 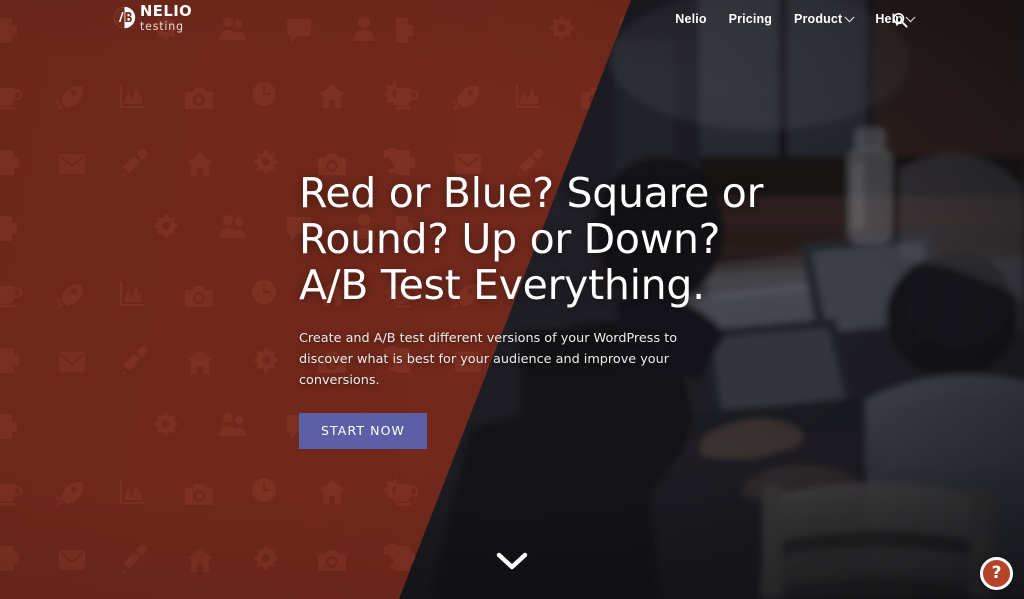 I want to click on nav-item-nelio: Nelio, so click(x=690, y=19).